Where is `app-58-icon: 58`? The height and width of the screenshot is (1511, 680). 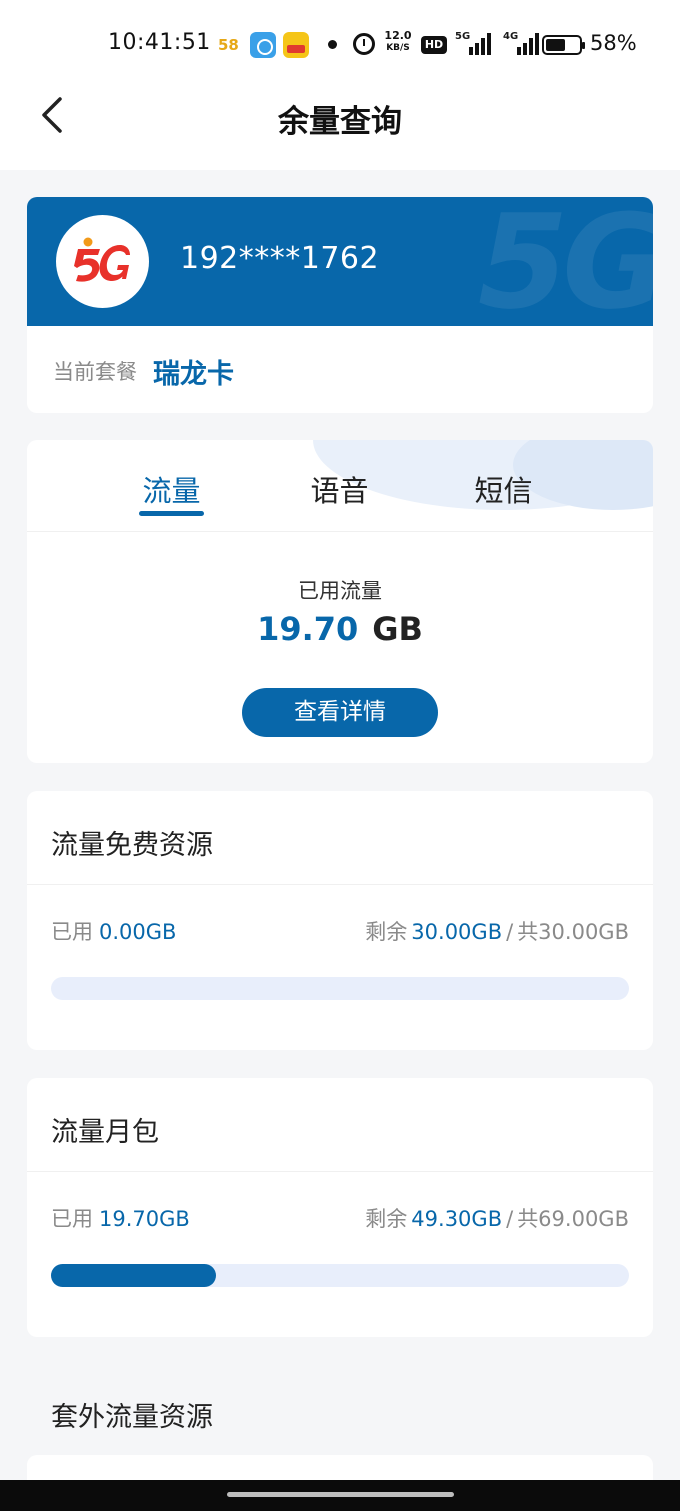
app-58-icon: 58 is located at coordinates (231, 45).